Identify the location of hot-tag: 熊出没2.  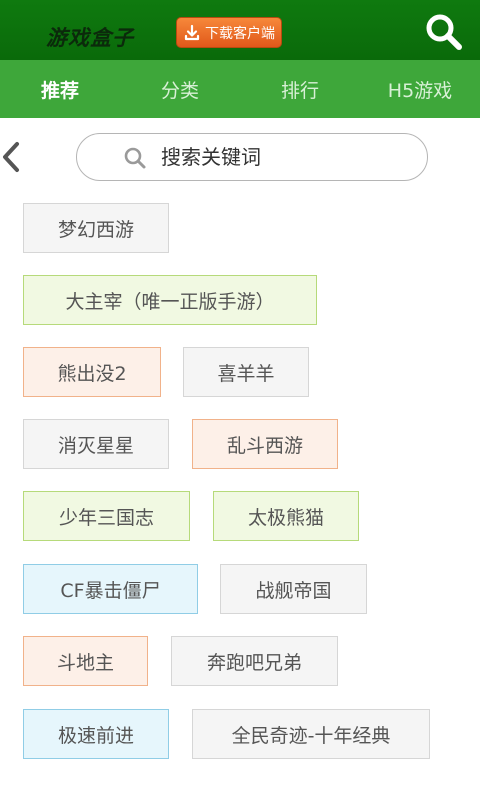
(92, 372).